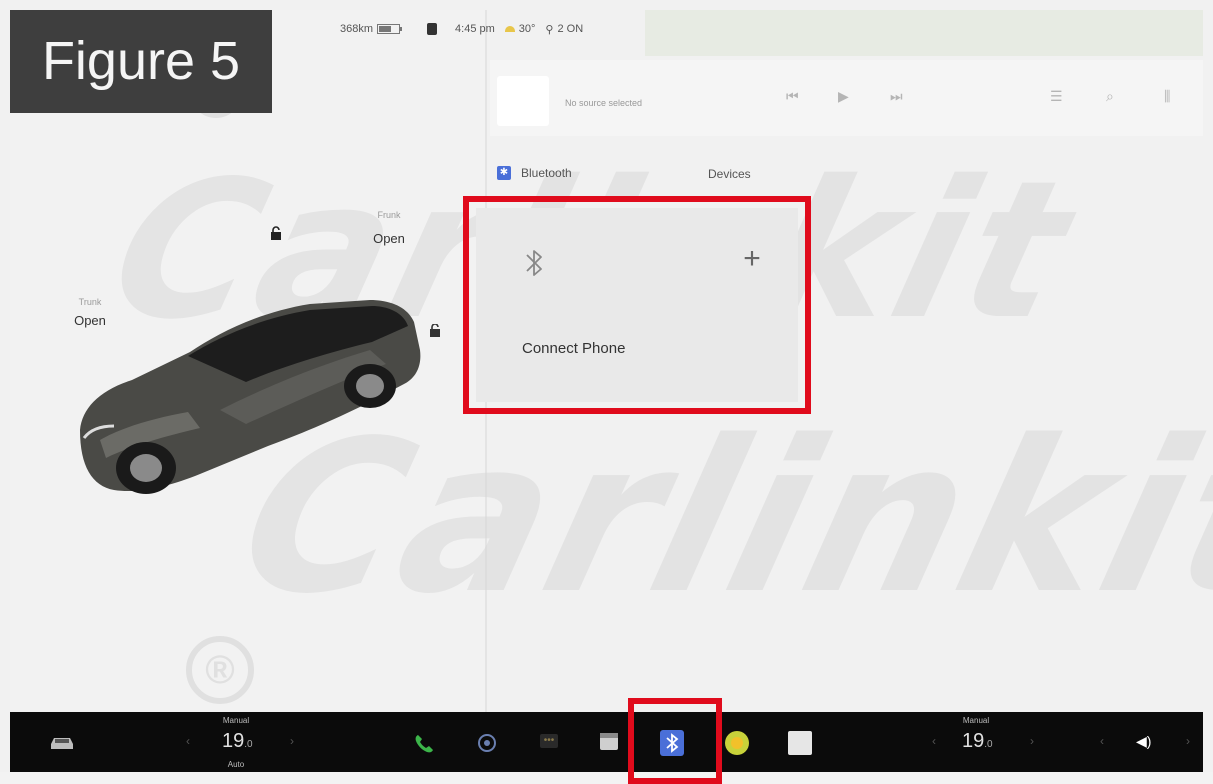 This screenshot has height=784, width=1213. What do you see at coordinates (1143, 741) in the screenshot?
I see `volume-icon: ◀)` at bounding box center [1143, 741].